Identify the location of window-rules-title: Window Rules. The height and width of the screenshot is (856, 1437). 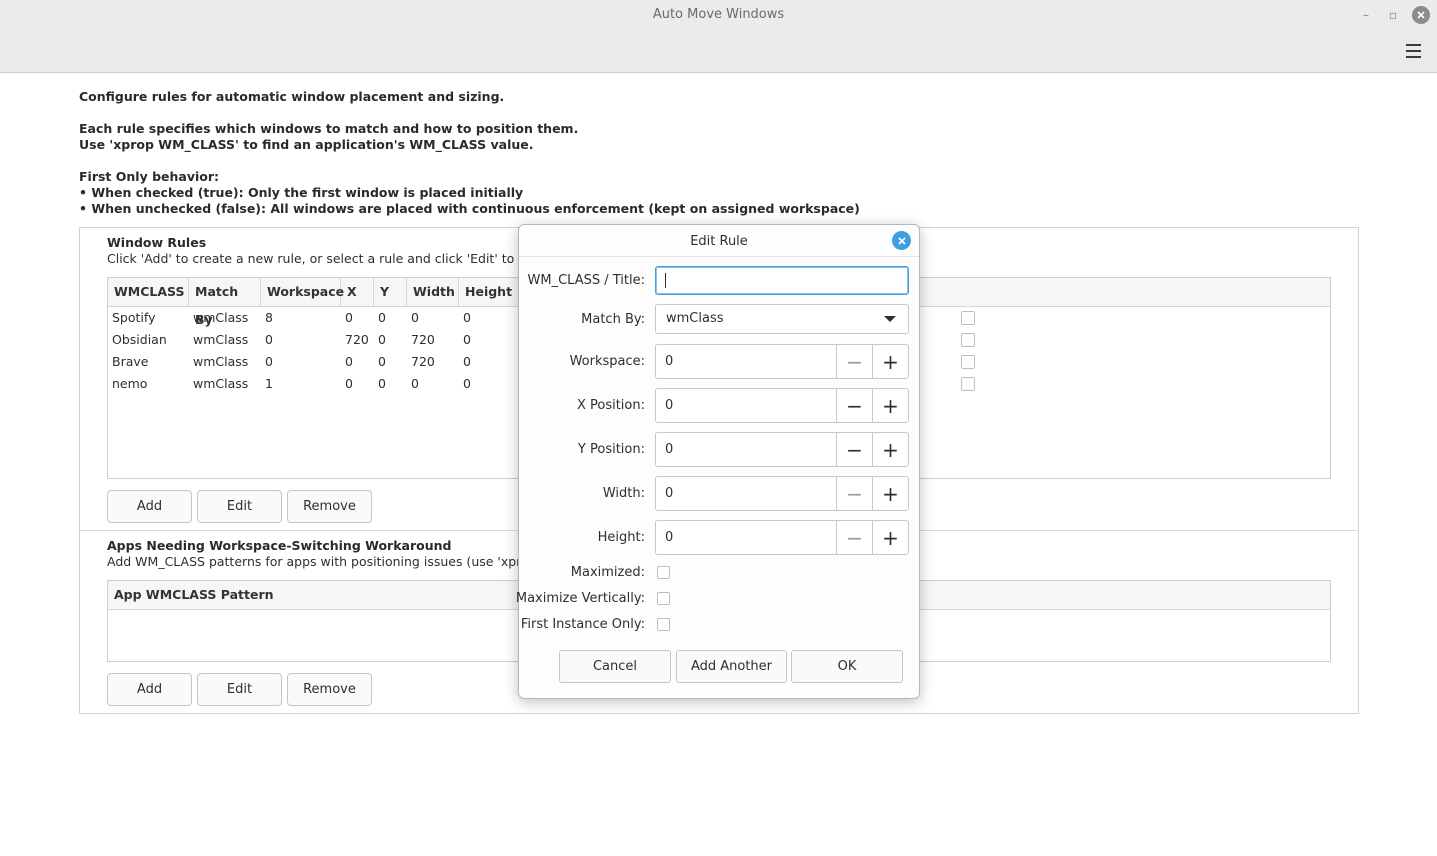
(157, 242).